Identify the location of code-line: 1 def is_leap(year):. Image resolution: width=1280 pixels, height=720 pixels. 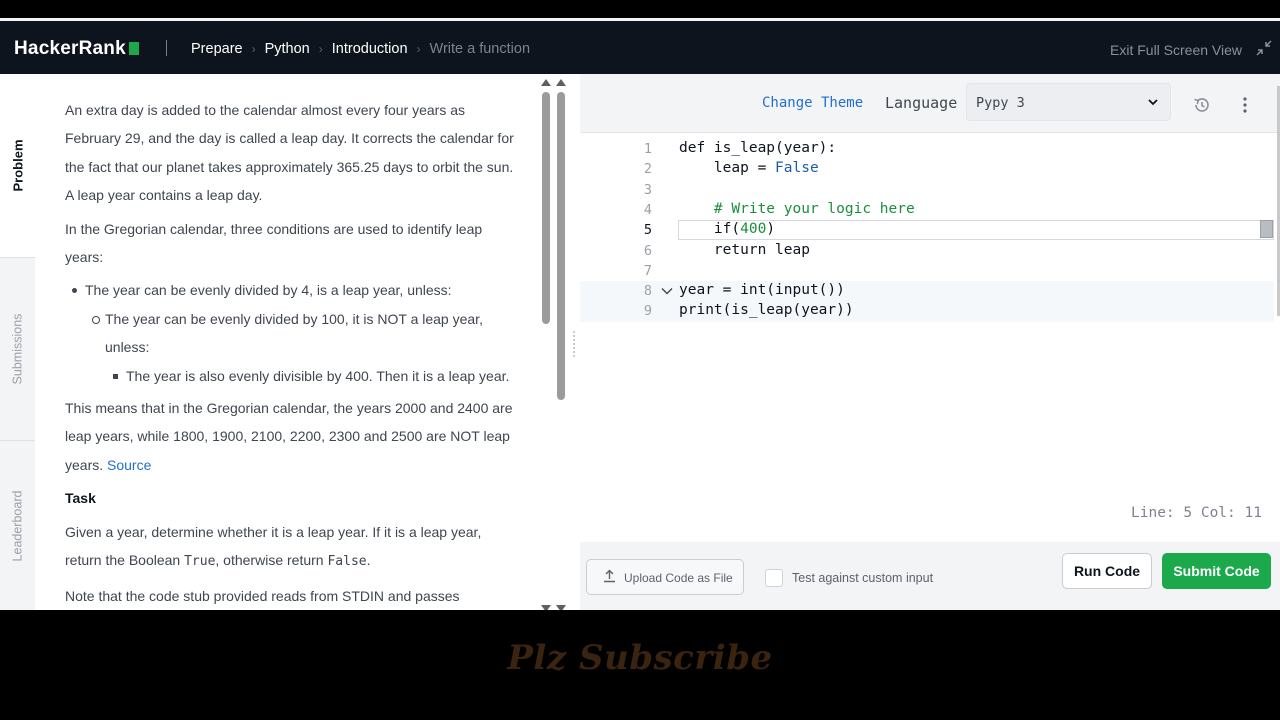
(927, 149).